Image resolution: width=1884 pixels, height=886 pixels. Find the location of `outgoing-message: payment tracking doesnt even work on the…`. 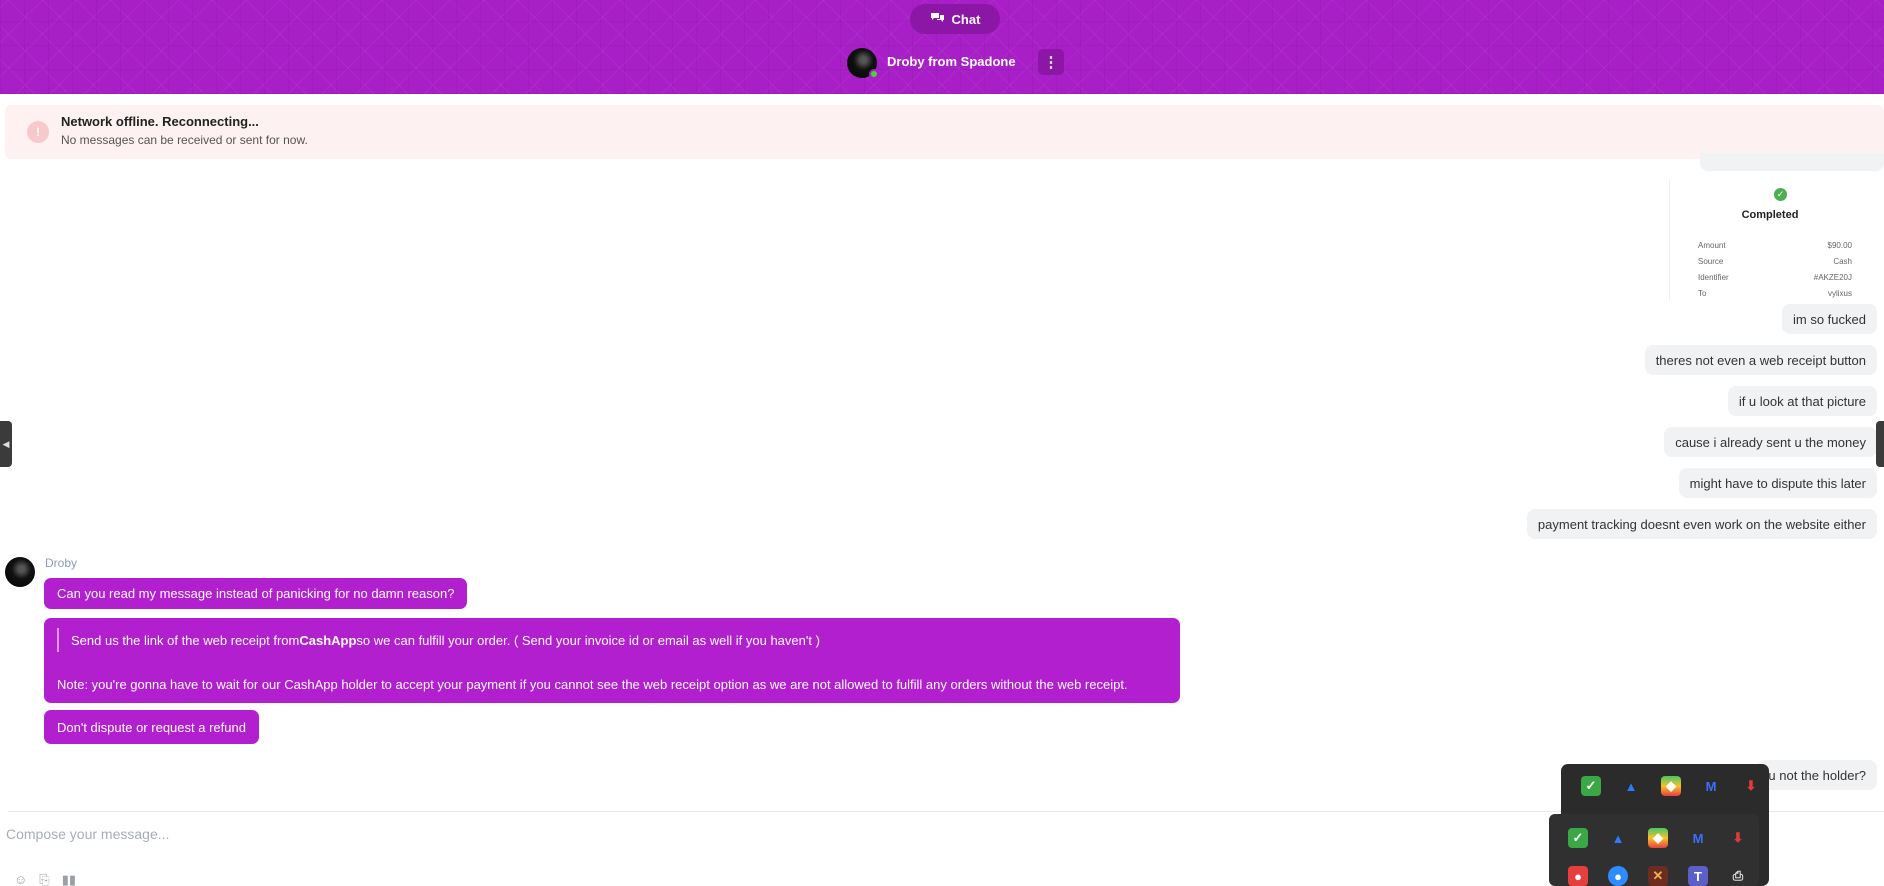

outgoing-message: payment tracking doesnt even work on the… is located at coordinates (1701, 524).